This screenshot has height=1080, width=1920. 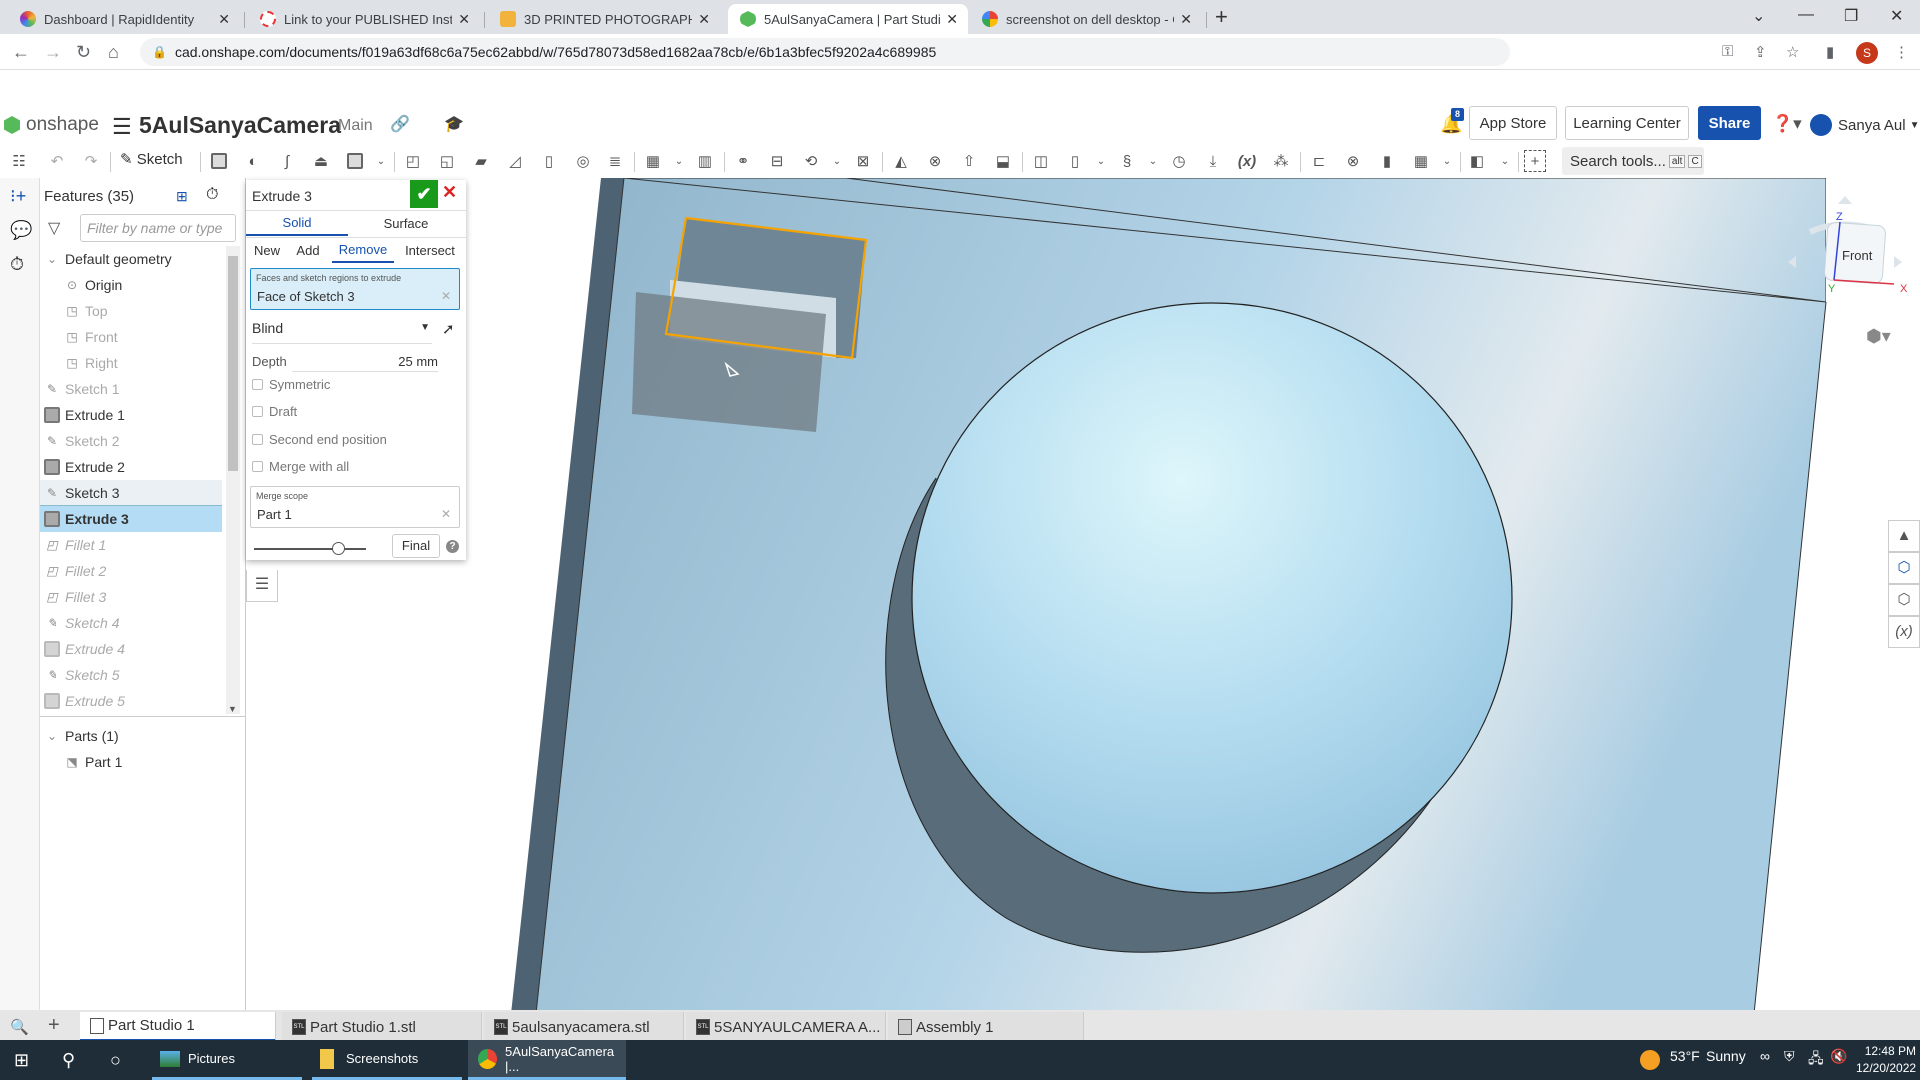 I want to click on end-type-dropdown: Blind ▼, so click(x=342, y=332).